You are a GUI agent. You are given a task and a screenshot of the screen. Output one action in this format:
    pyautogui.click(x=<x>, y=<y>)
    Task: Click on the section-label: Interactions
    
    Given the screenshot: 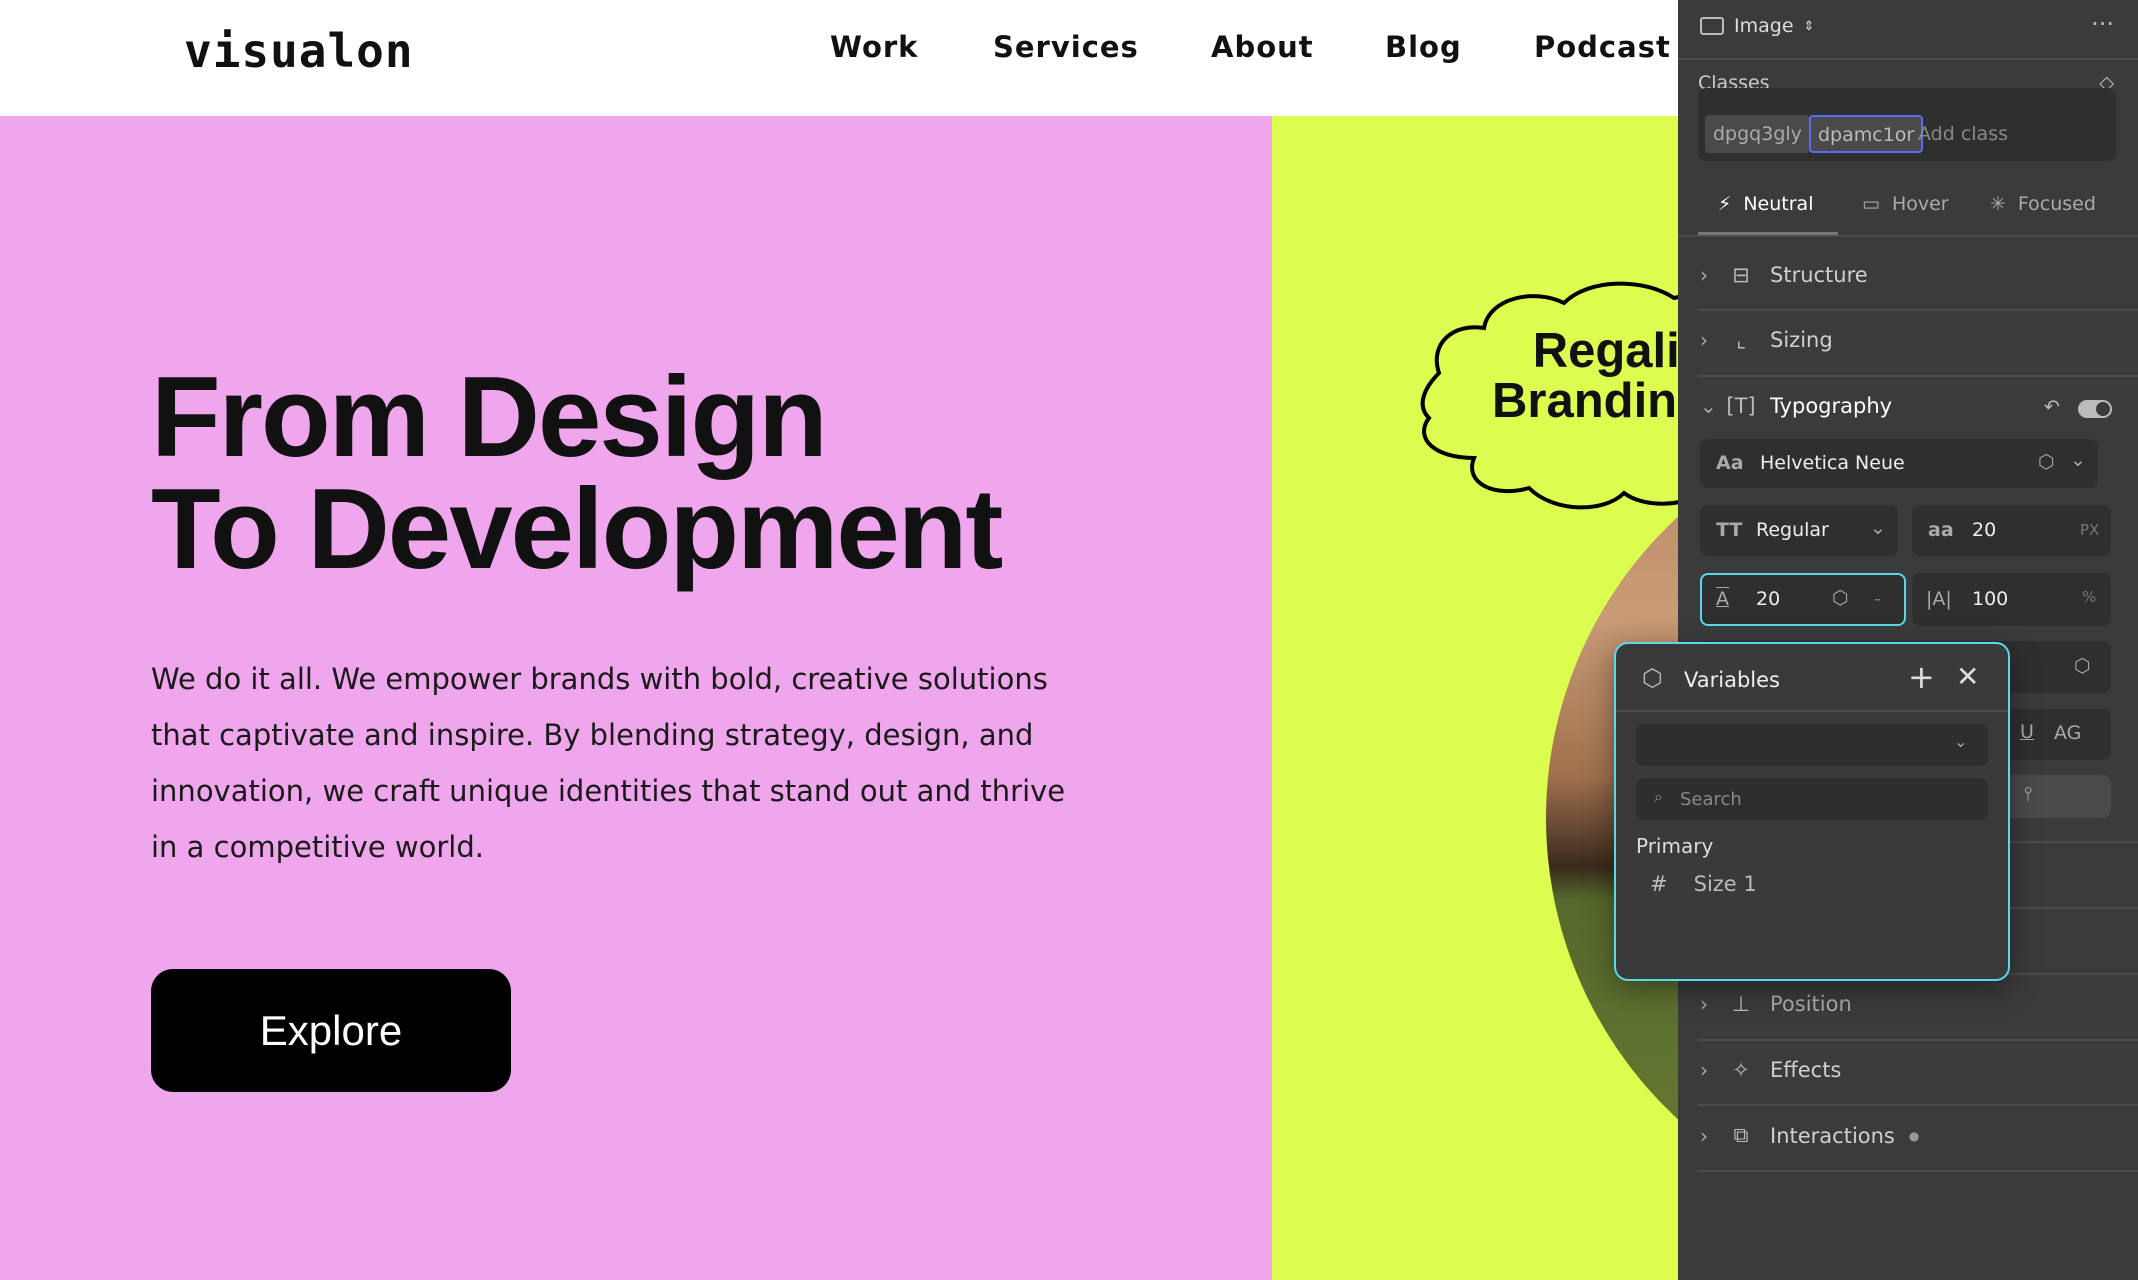 What is the action you would take?
    pyautogui.click(x=1832, y=1135)
    